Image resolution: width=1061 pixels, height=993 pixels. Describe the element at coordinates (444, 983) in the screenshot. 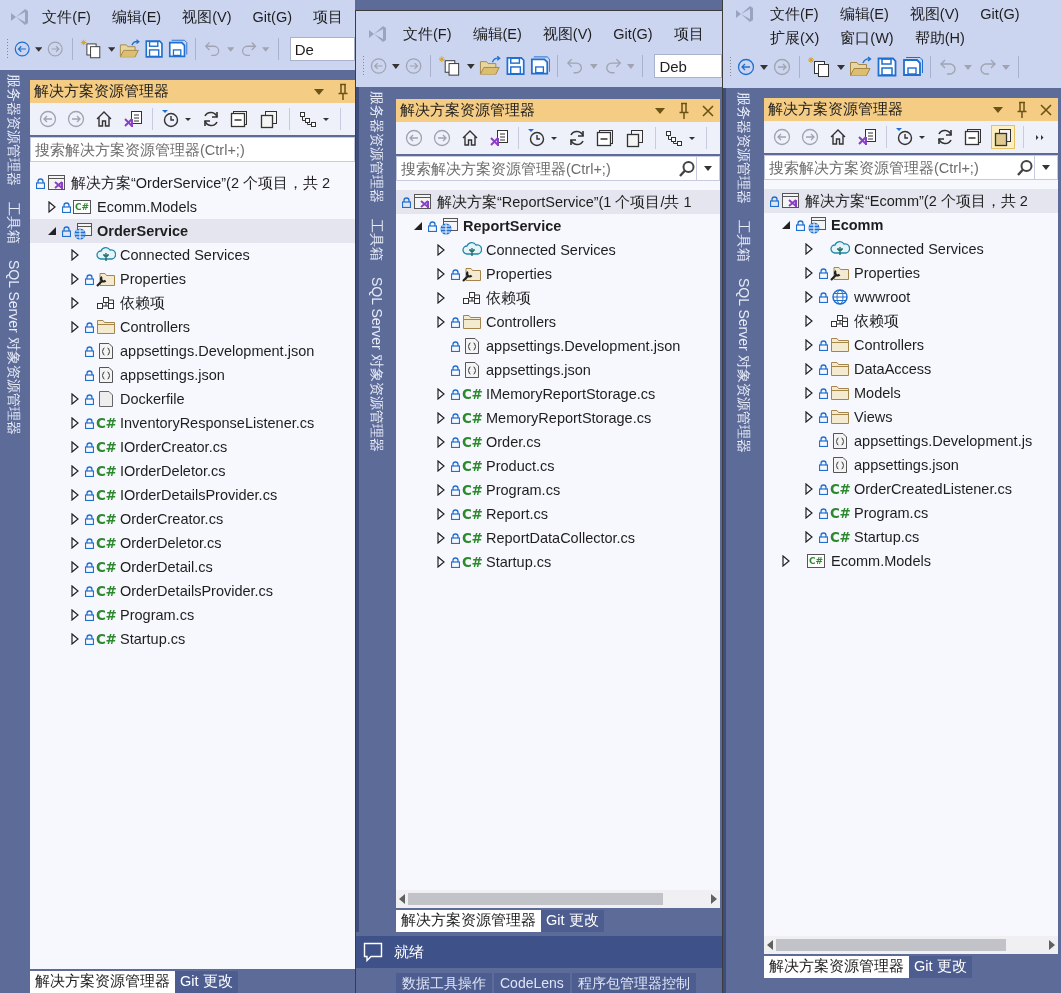

I see `tool-window-tab: 数据工具操作` at that location.